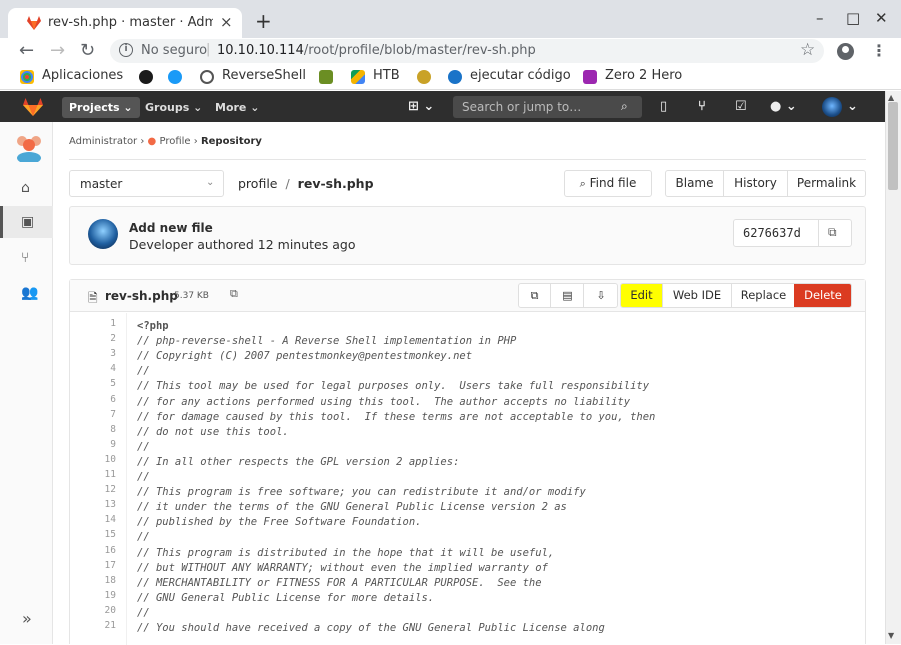 The image size is (901, 645). Describe the element at coordinates (33, 107) in the screenshot. I see `gitlab-logo-icon` at that location.